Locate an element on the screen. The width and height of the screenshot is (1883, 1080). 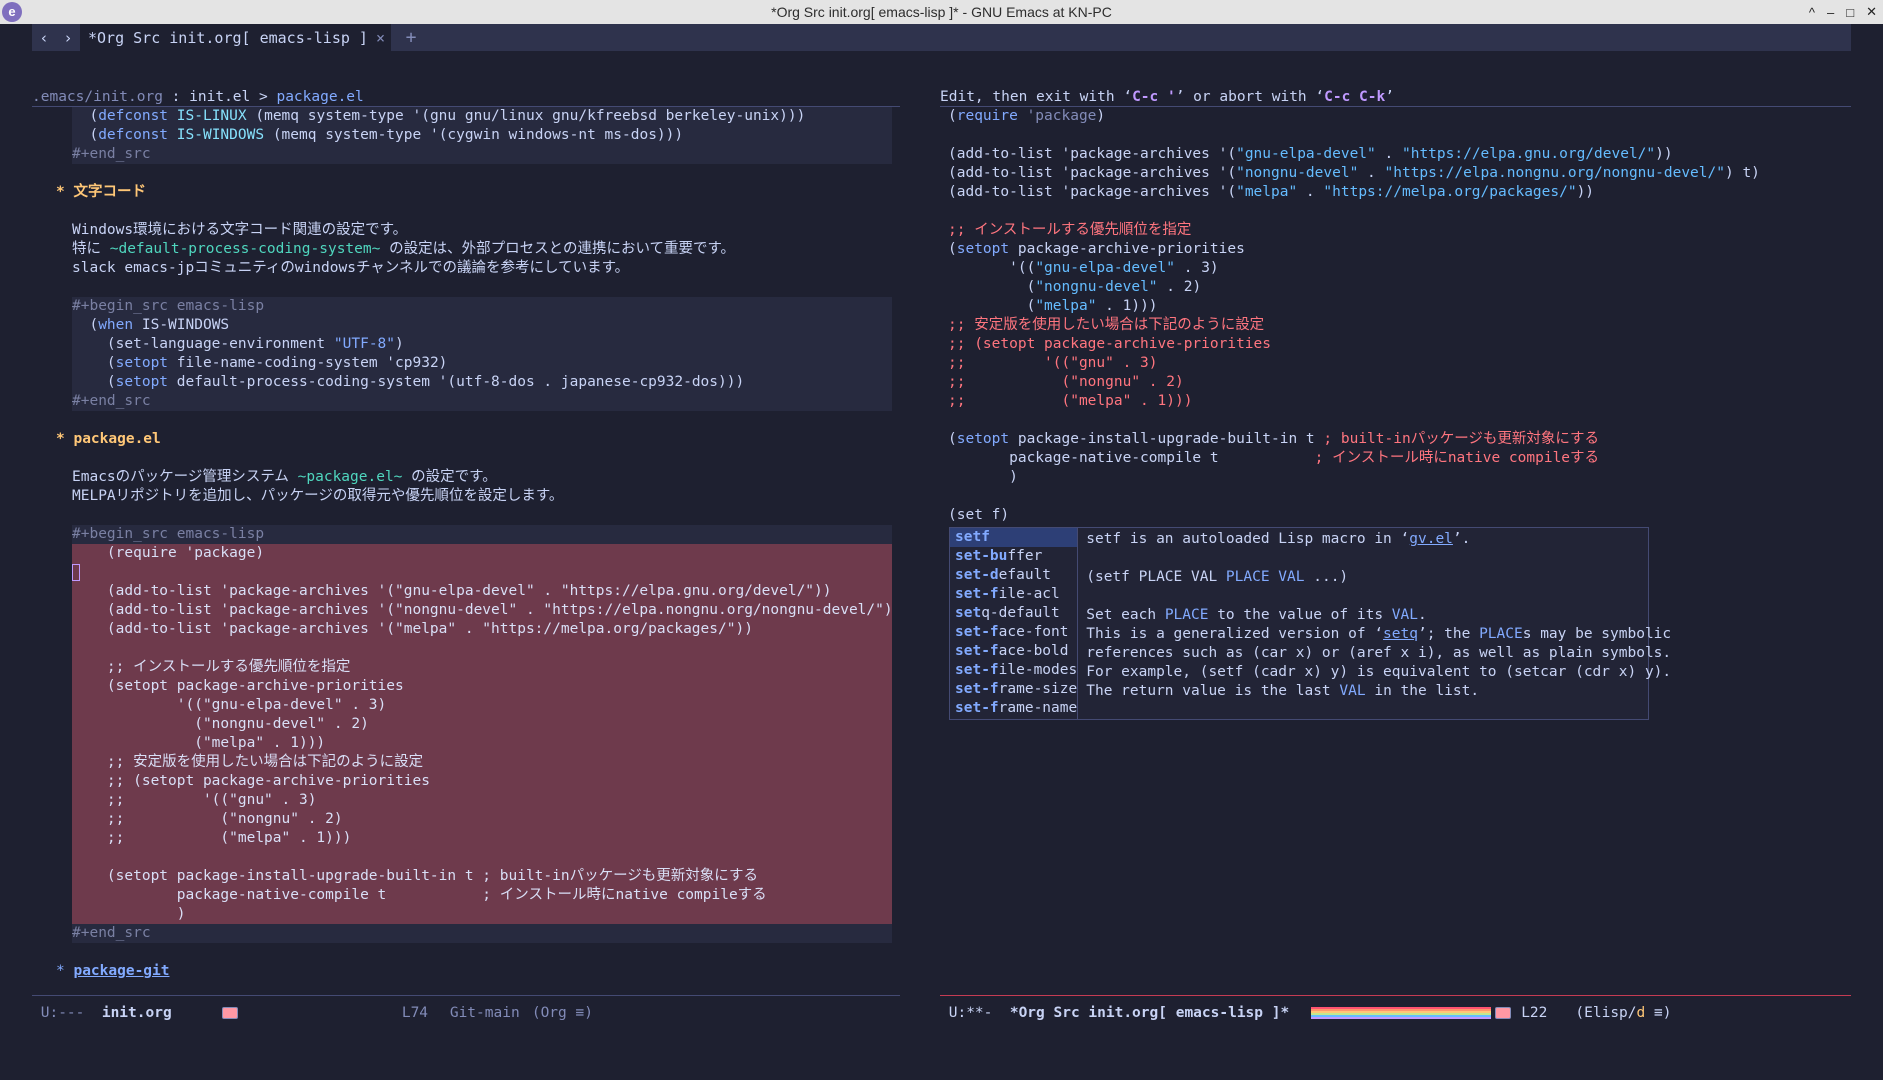
code-line: ("nongnu-devel" . 2) is located at coordinates (1399, 287).